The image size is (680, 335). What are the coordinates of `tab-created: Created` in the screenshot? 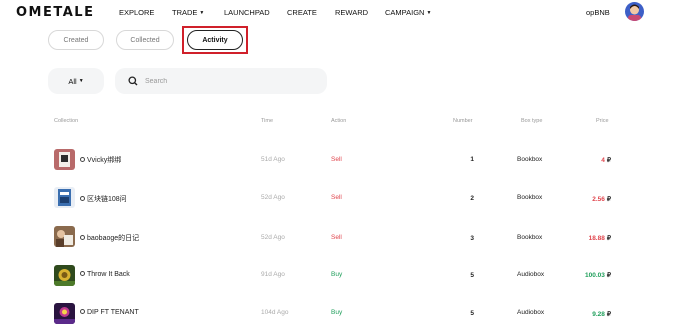 It's located at (76, 40).